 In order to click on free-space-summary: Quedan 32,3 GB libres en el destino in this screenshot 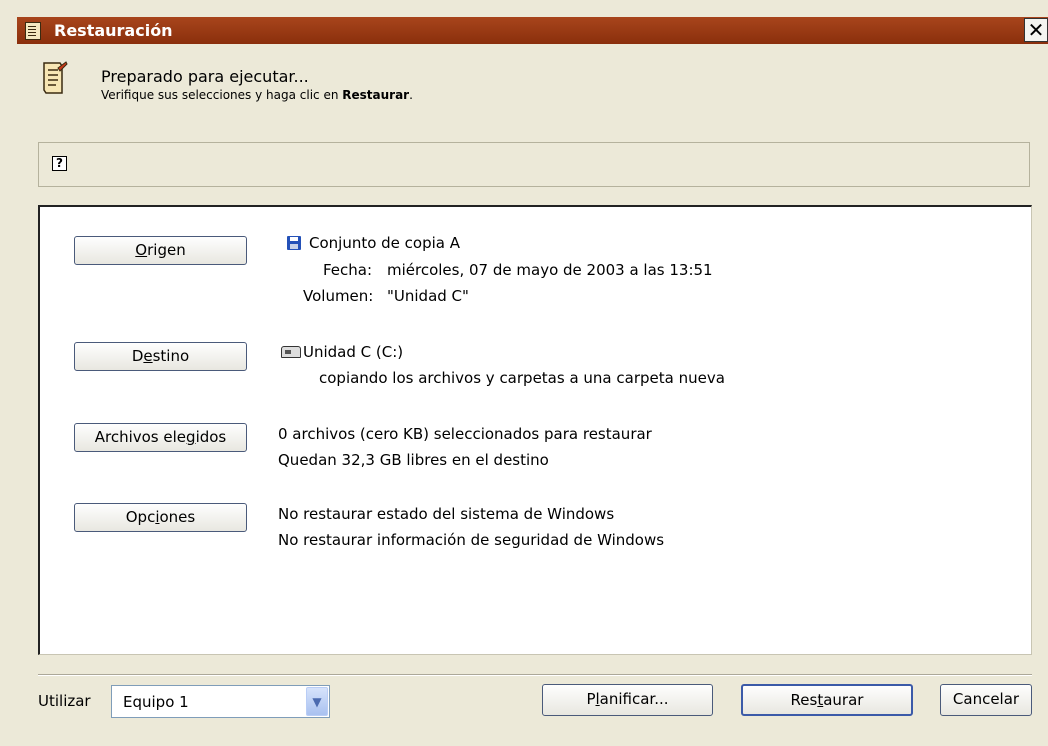, I will do `click(413, 460)`.